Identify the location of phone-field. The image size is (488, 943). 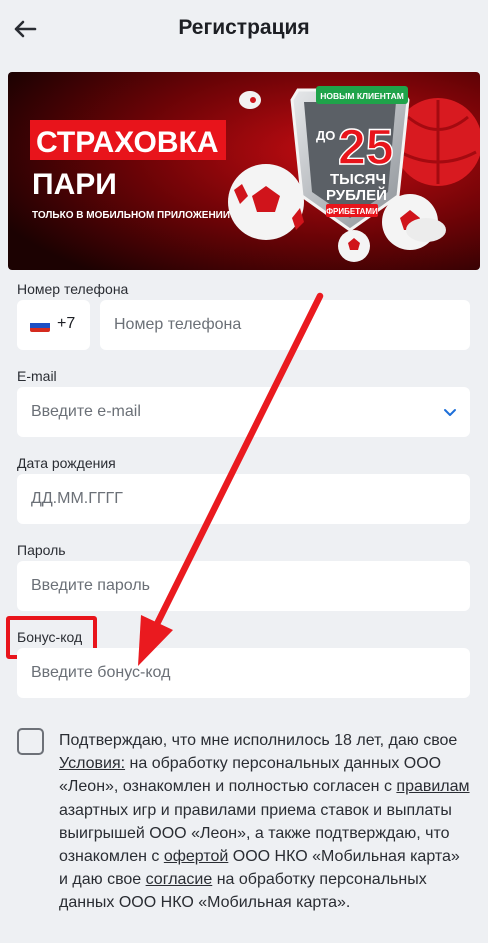
(285, 325).